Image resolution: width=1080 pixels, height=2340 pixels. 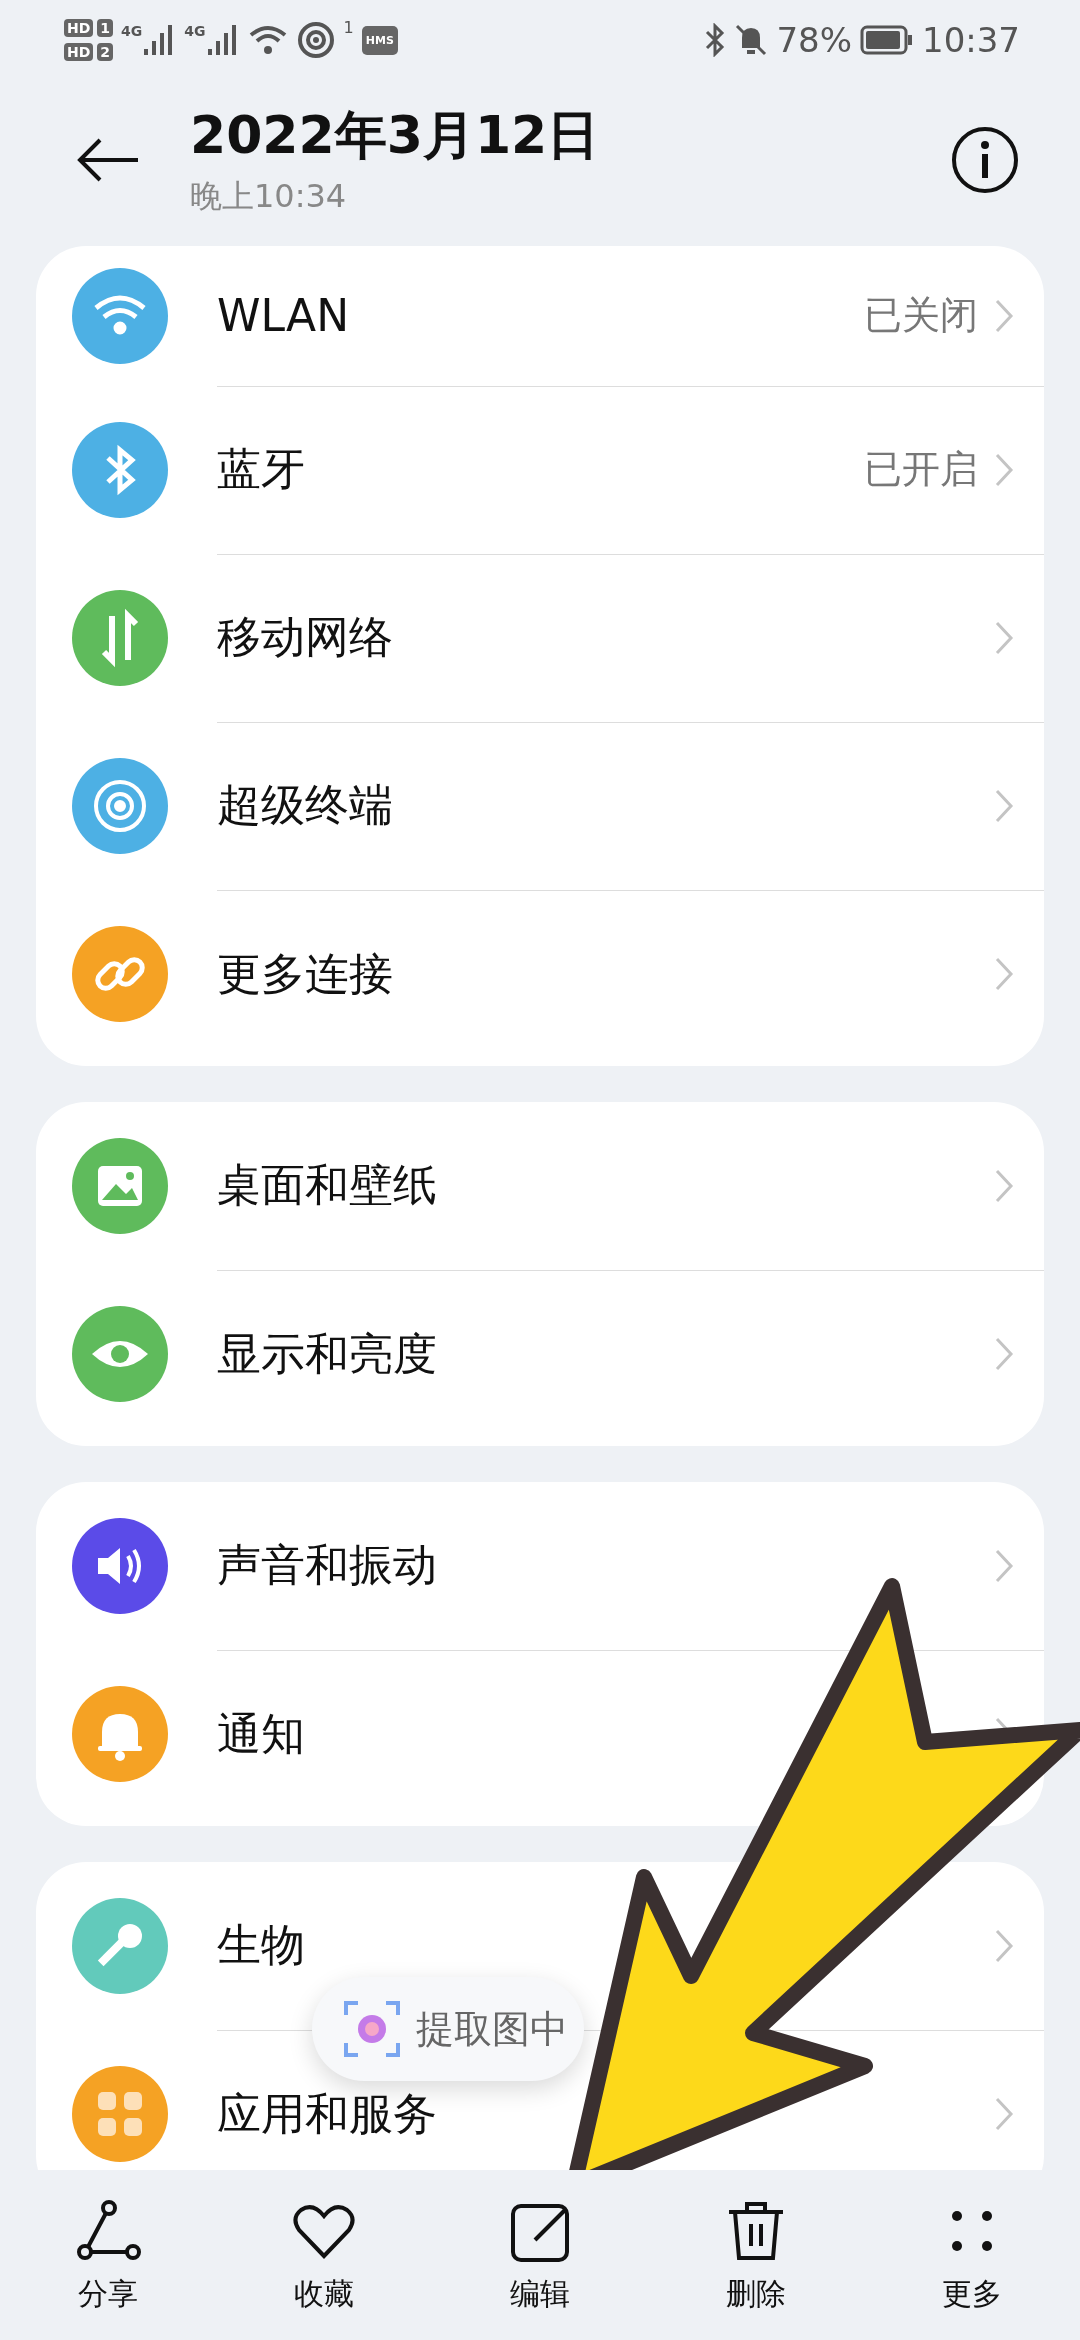 I want to click on setting-label: 移动网络, so click(x=305, y=637).